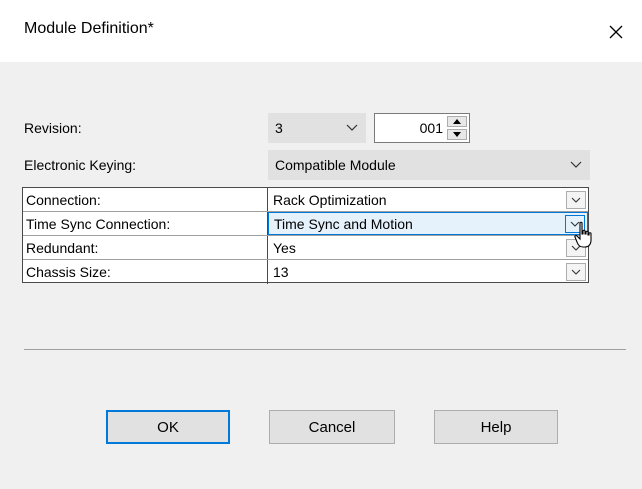 The image size is (642, 489). What do you see at coordinates (428, 247) in the screenshot?
I see `redundant-select: Yes` at bounding box center [428, 247].